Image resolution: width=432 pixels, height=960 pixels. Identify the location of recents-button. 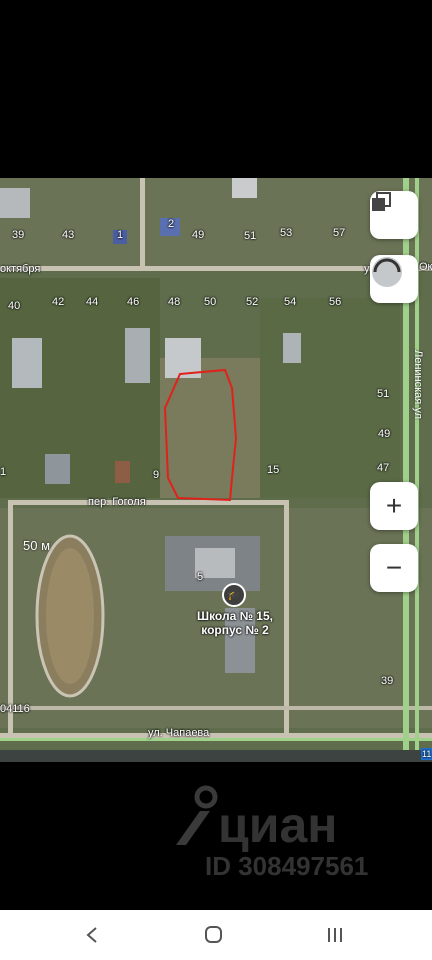
(335, 935).